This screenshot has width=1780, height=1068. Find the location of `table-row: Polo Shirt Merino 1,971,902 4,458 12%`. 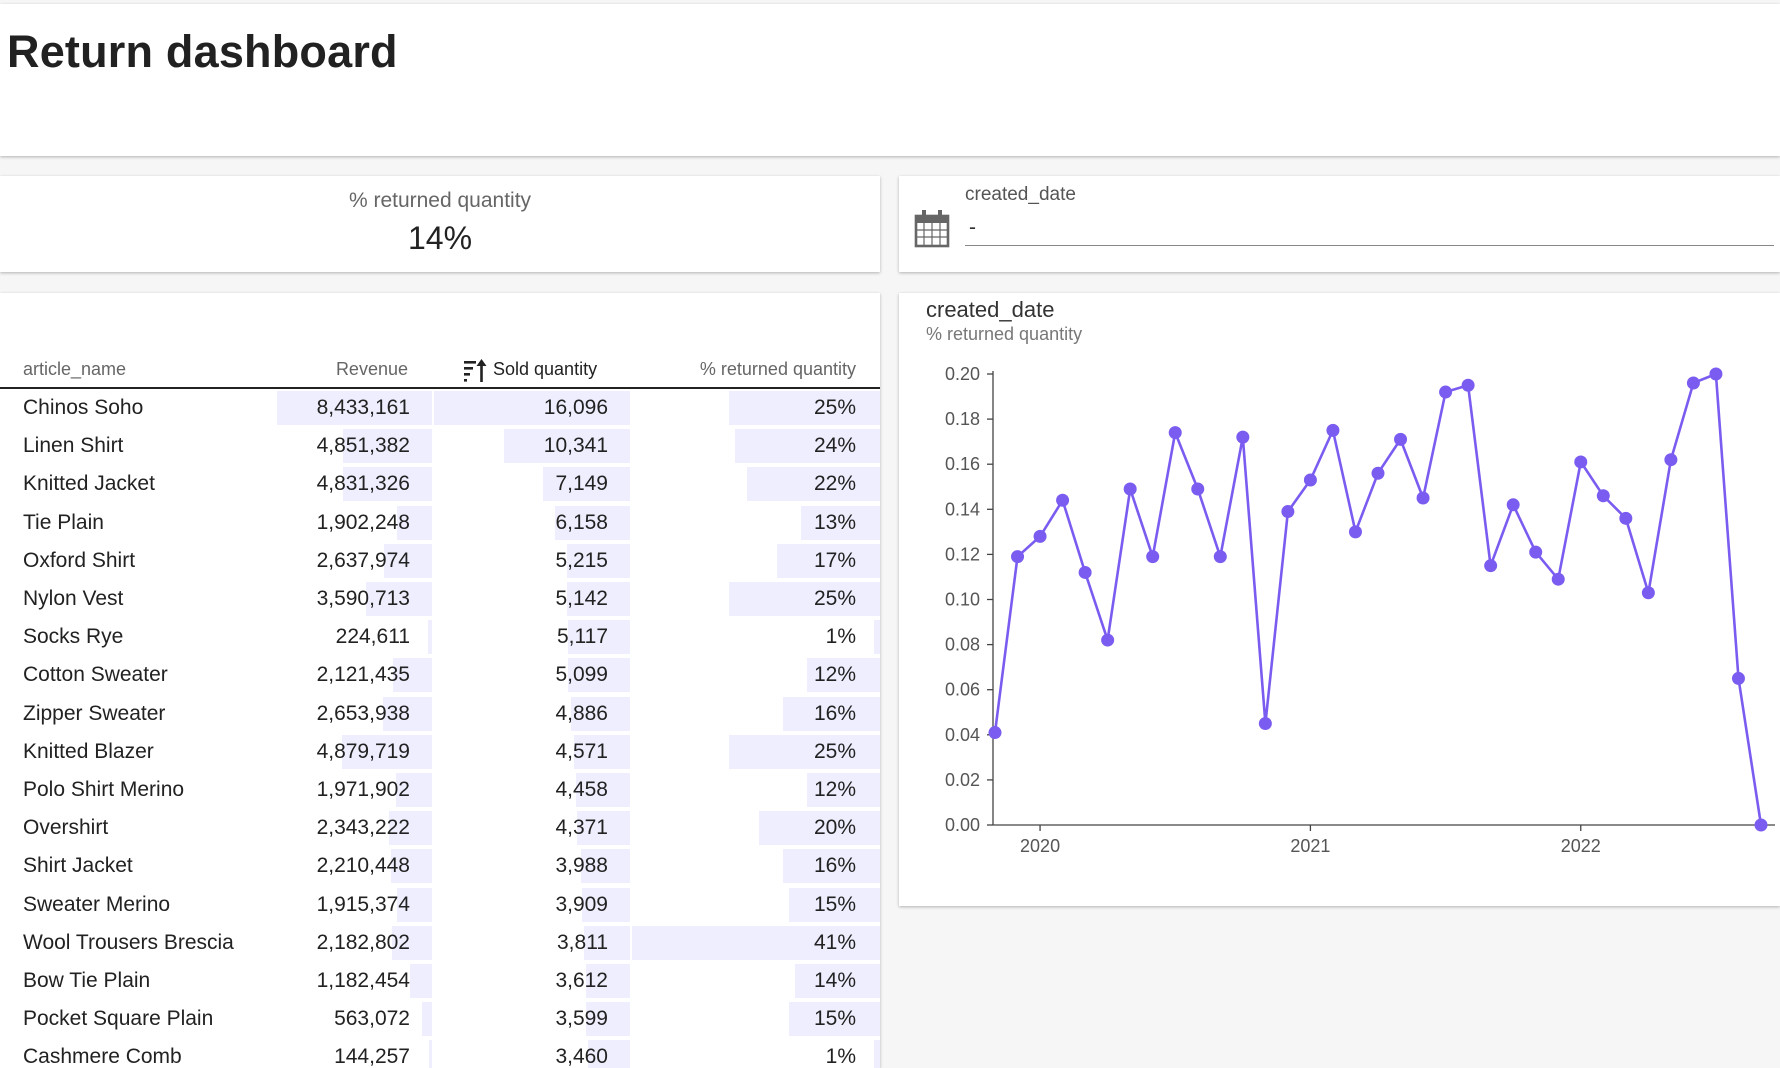

table-row: Polo Shirt Merino 1,971,902 4,458 12% is located at coordinates (440, 790).